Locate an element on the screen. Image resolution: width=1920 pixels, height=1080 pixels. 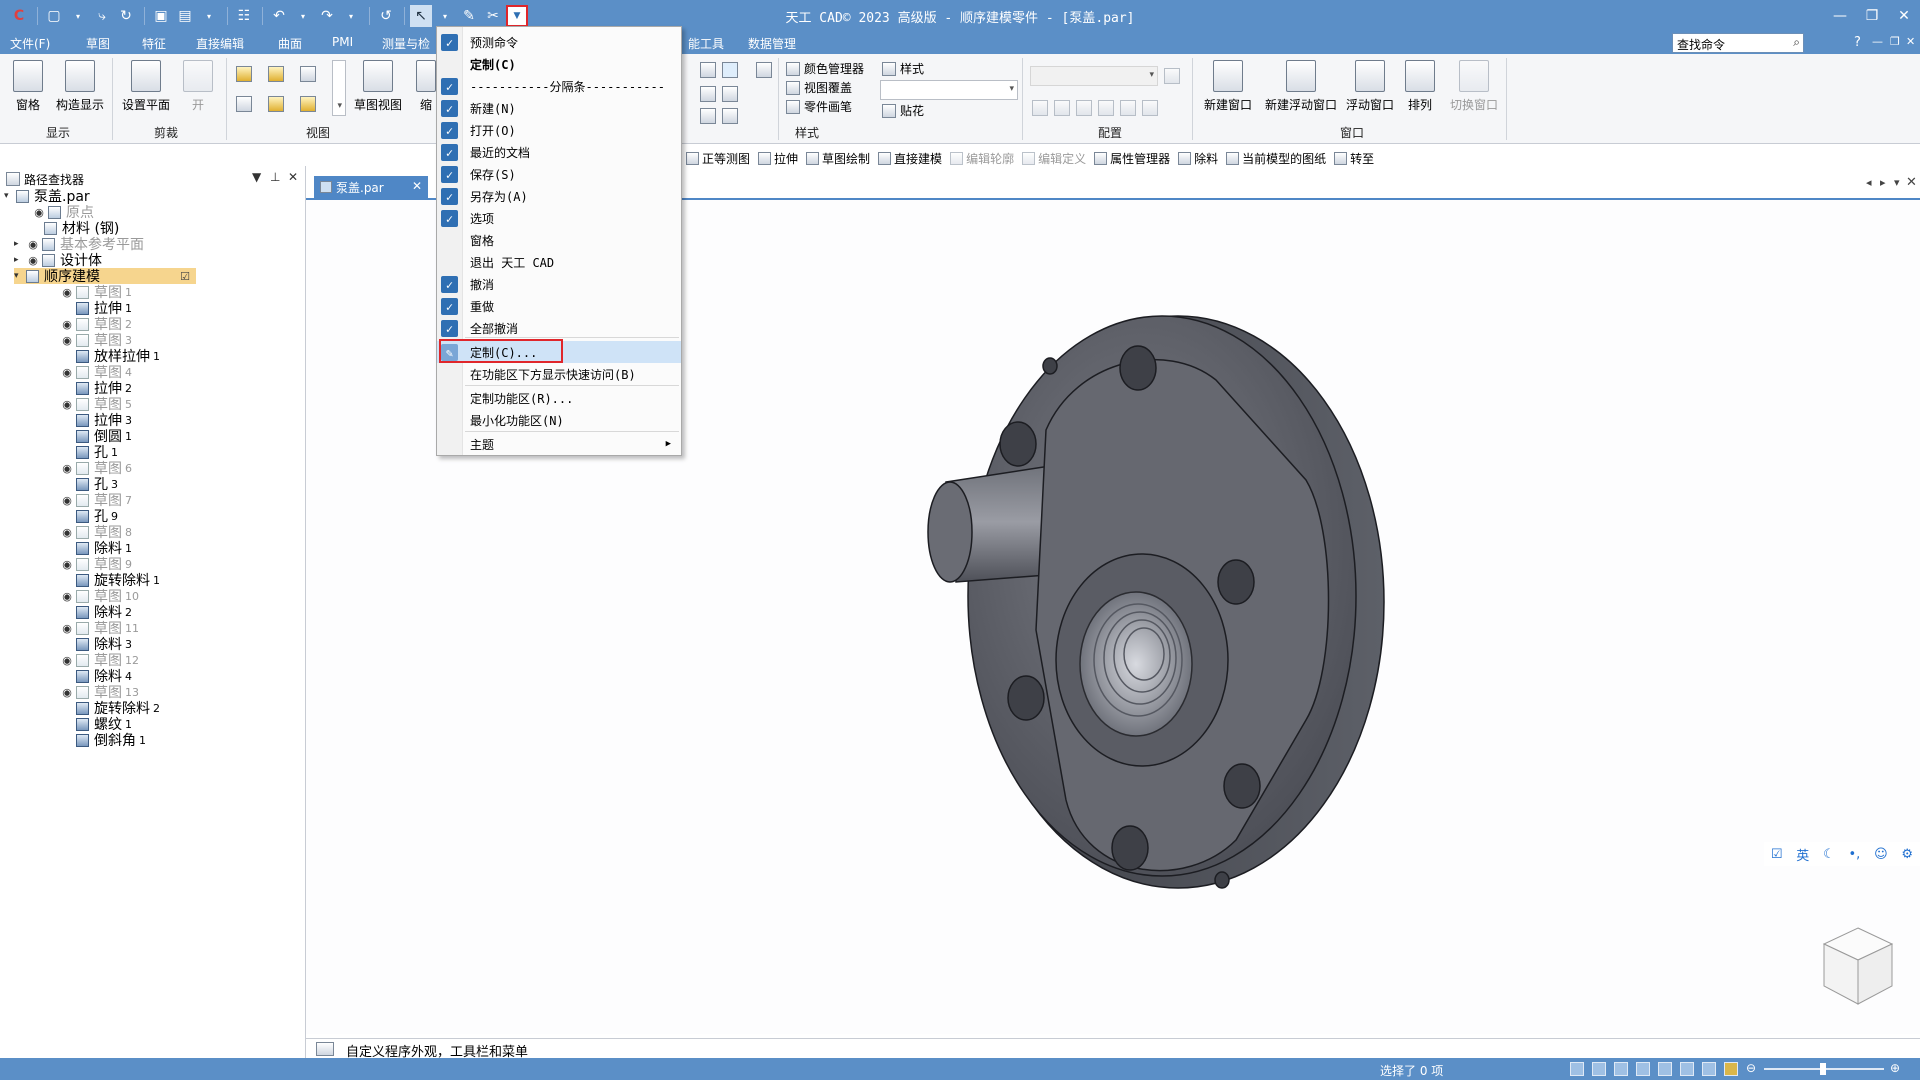
tab-list-icon: ▾ is located at coordinates (1897, 182).